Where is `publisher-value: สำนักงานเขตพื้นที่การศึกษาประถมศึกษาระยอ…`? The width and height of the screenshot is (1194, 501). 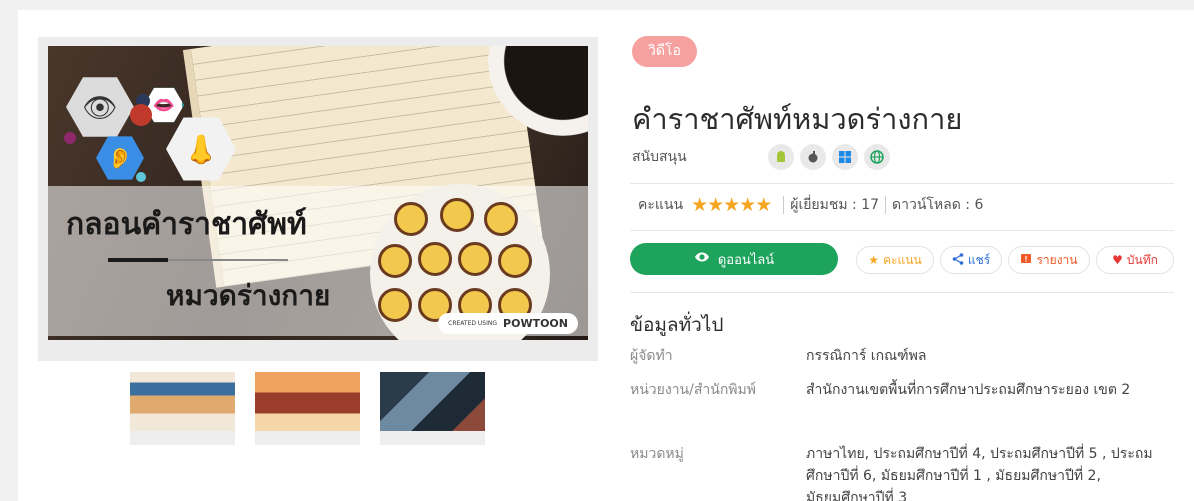 publisher-value: สำนักงานเขตพื้นที่การศึกษาประถมศึกษาระยอ… is located at coordinates (968, 390).